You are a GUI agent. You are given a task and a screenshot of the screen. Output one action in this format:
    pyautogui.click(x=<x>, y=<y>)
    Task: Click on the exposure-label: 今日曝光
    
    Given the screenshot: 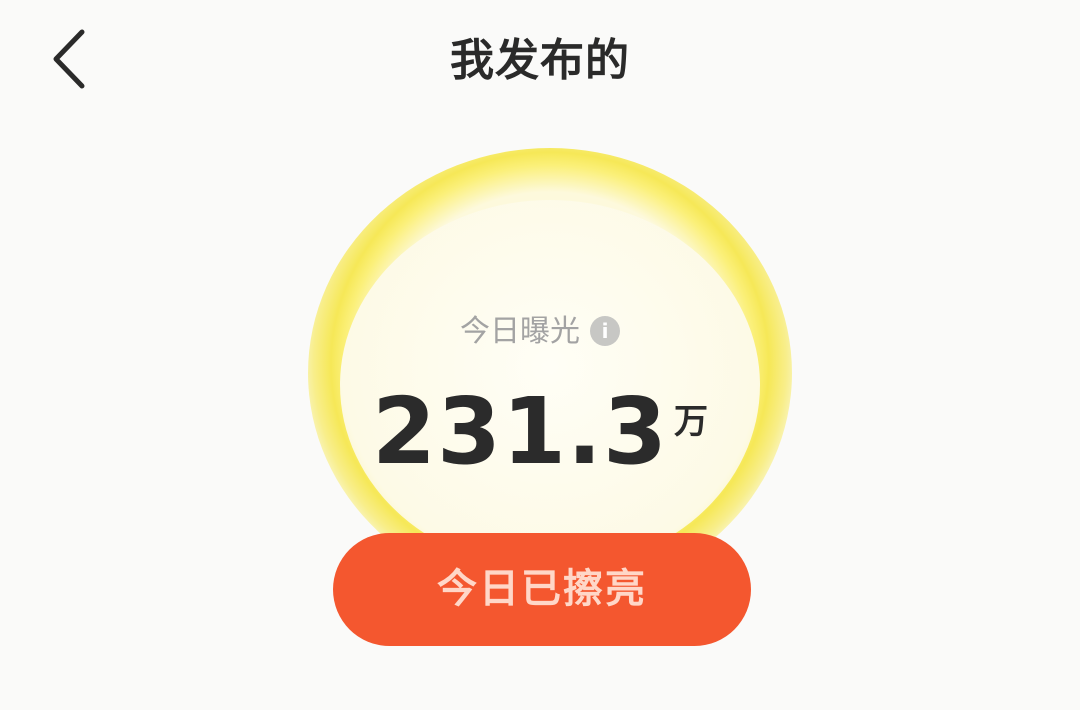 What is the action you would take?
    pyautogui.click(x=520, y=331)
    